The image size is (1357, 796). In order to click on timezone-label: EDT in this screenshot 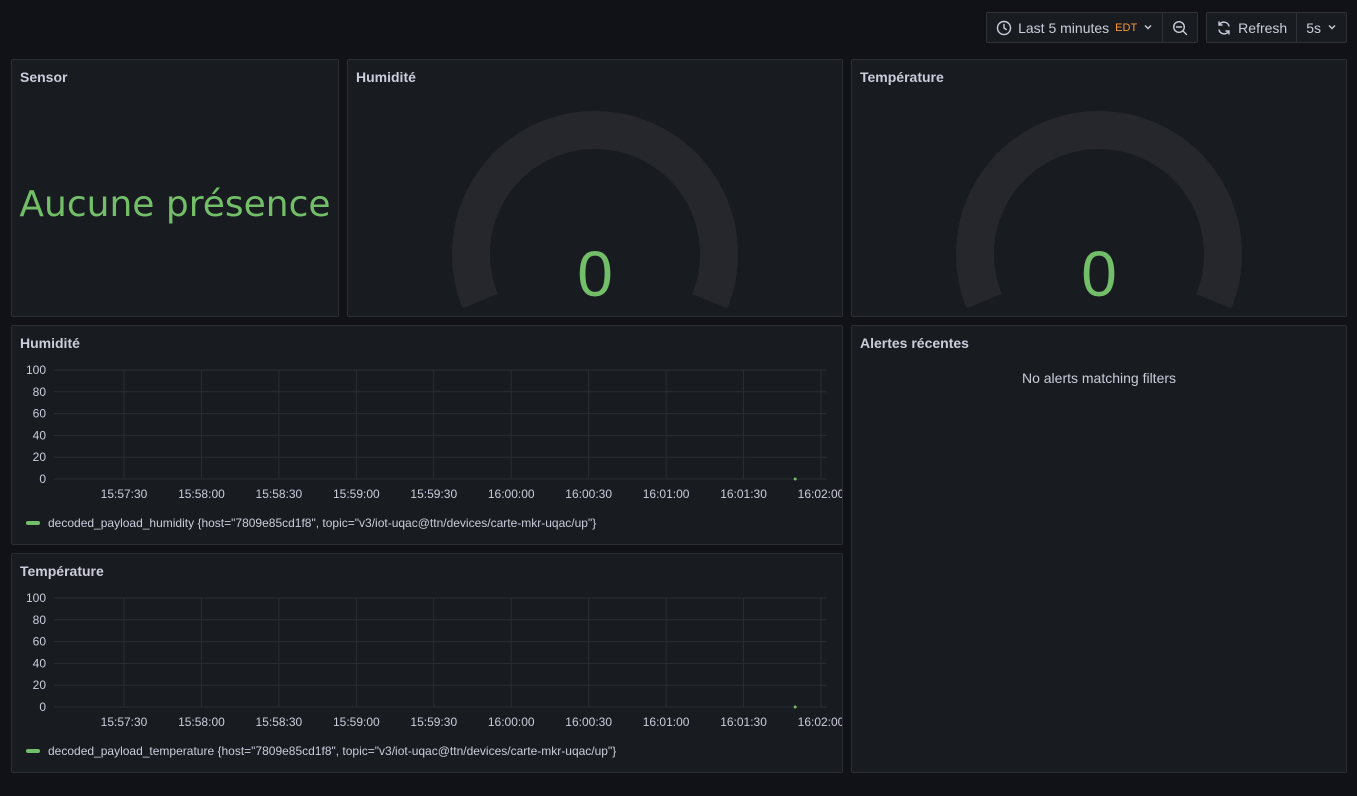, I will do `click(1126, 27)`.